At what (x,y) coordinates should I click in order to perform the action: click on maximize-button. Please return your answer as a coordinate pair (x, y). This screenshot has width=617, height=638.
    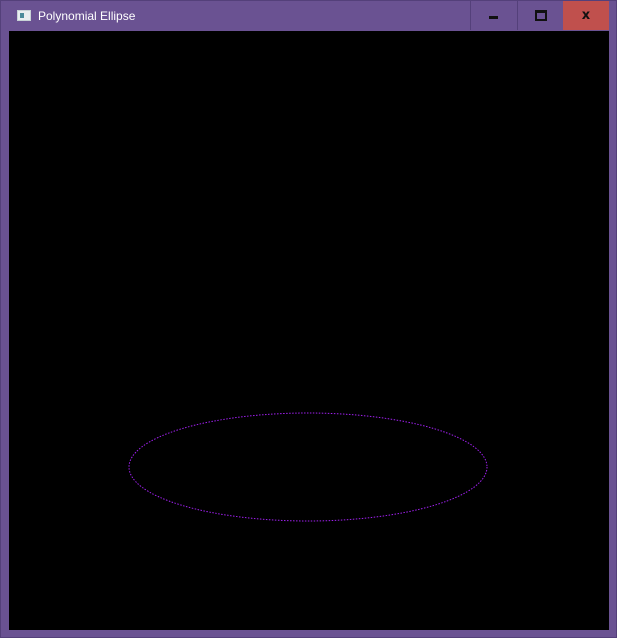
    Looking at the image, I should click on (540, 15).